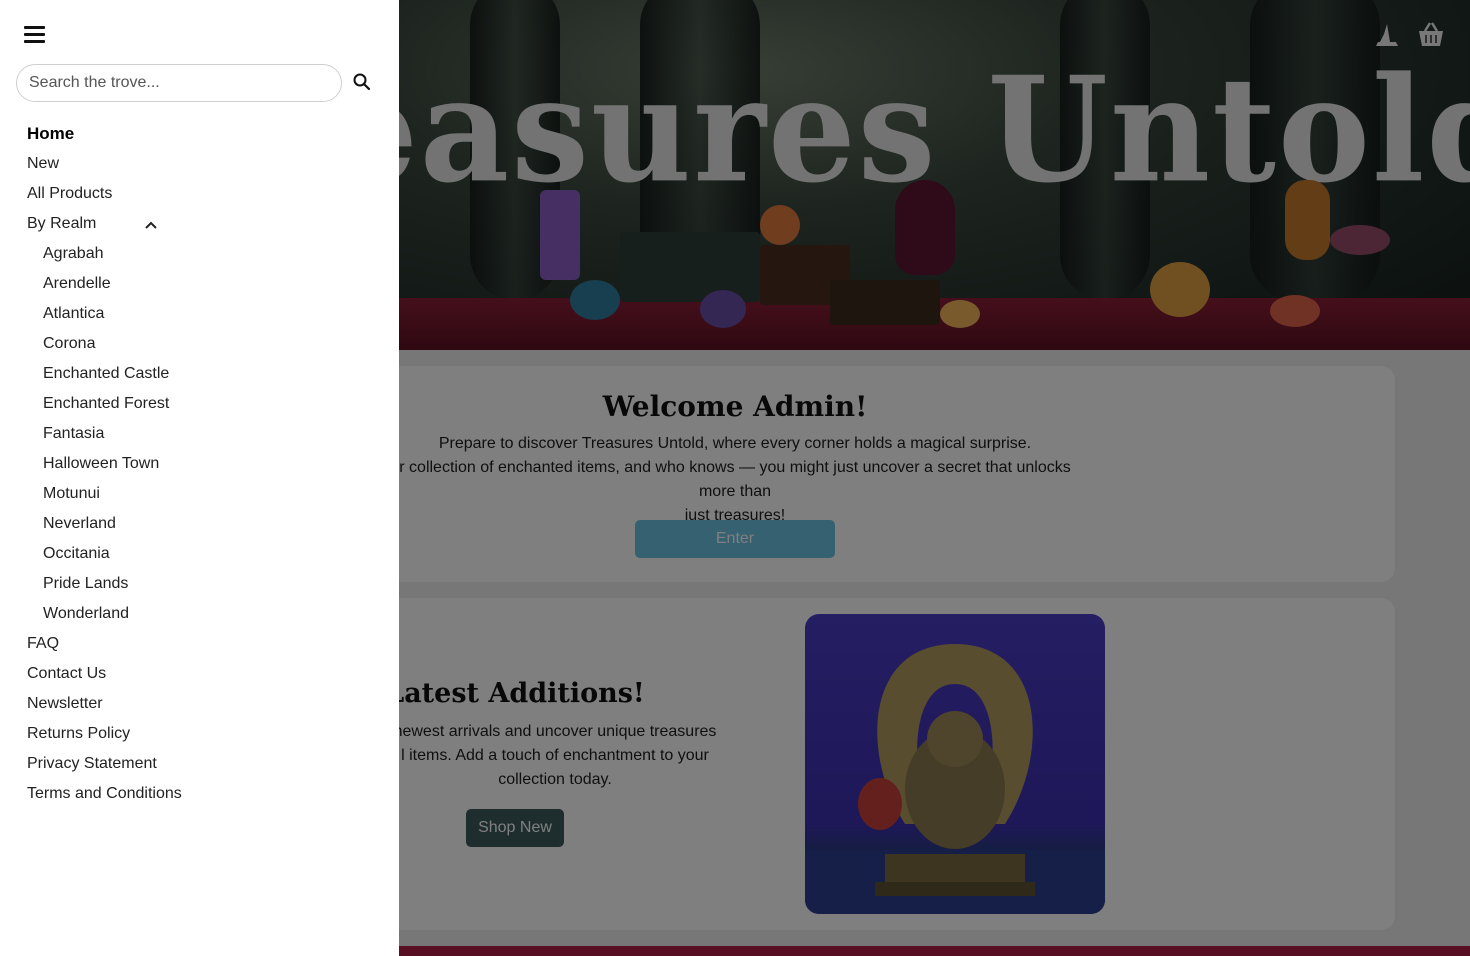 This screenshot has height=956, width=1470. I want to click on realm-item-enchanted-castle: Enchanted Castle, so click(104, 375).